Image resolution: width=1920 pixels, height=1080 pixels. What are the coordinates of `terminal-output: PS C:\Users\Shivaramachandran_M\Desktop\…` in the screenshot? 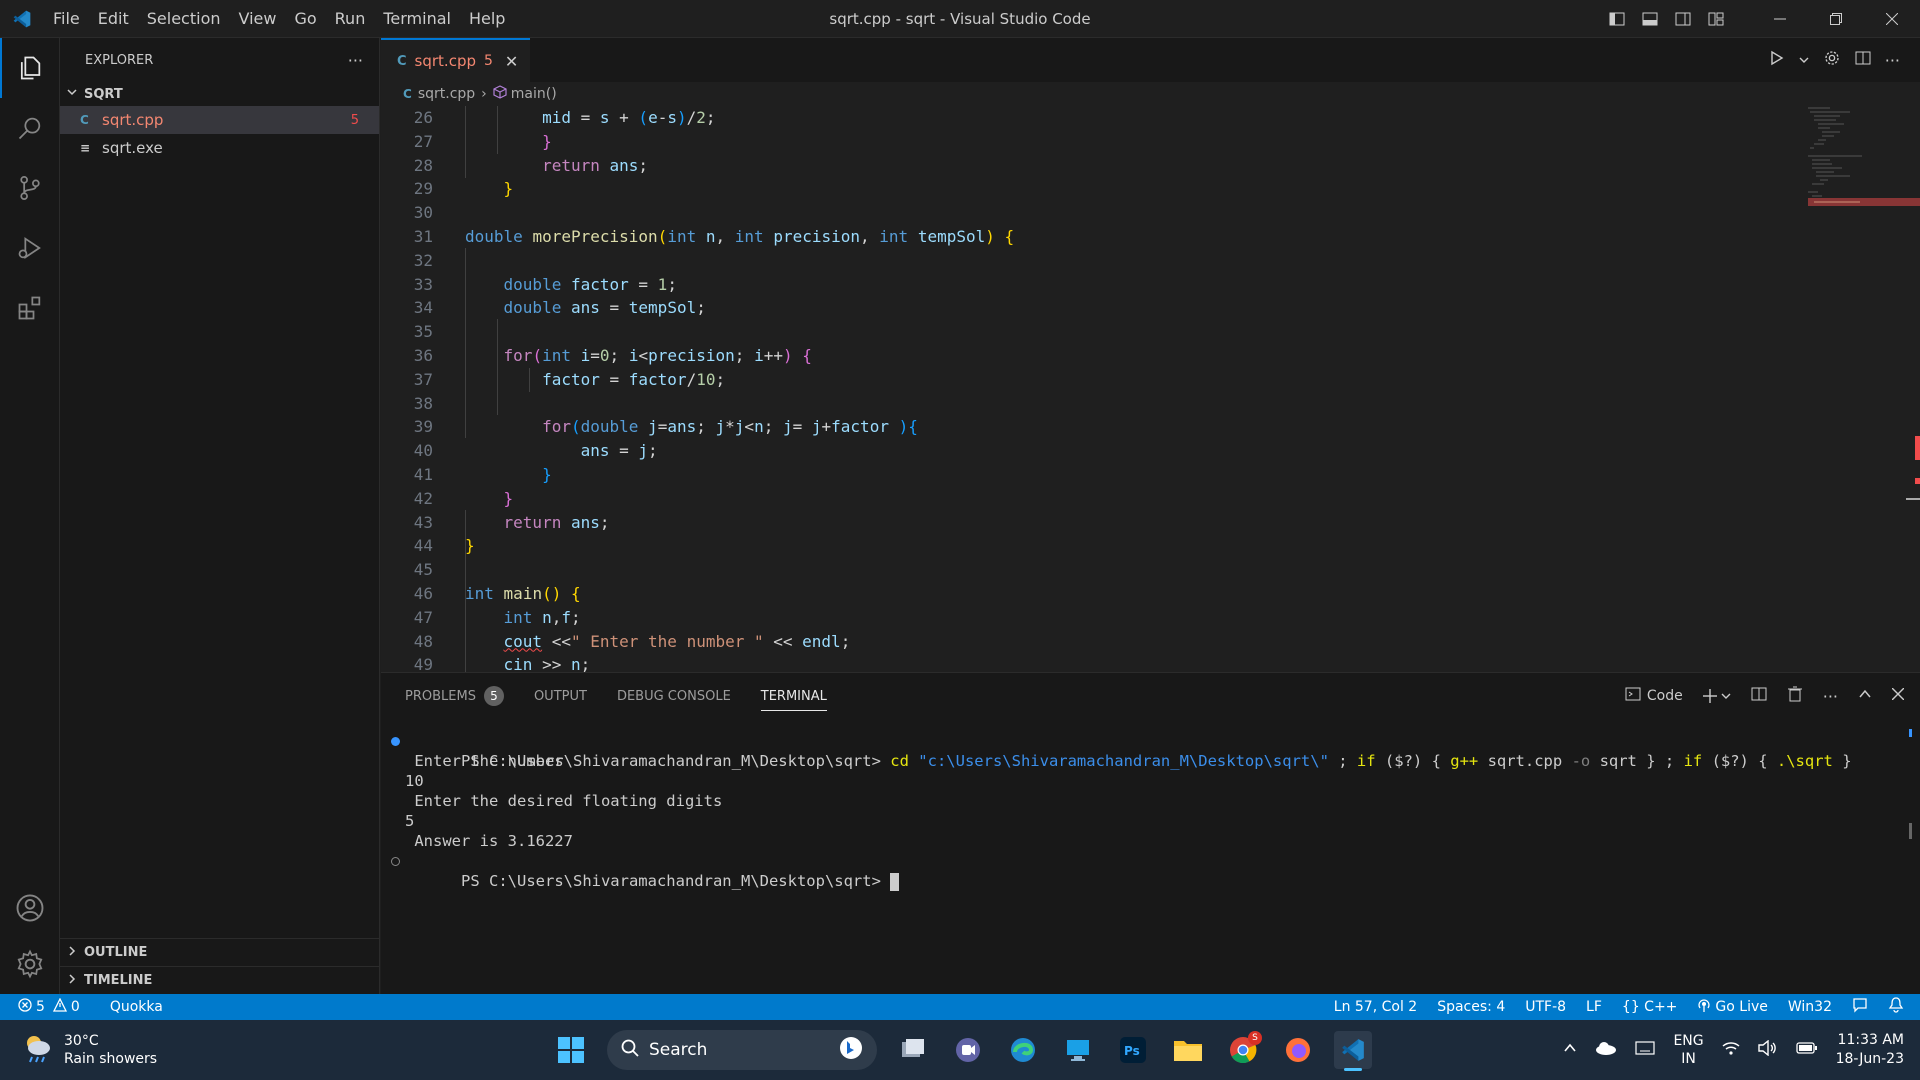 It's located at (1150, 805).